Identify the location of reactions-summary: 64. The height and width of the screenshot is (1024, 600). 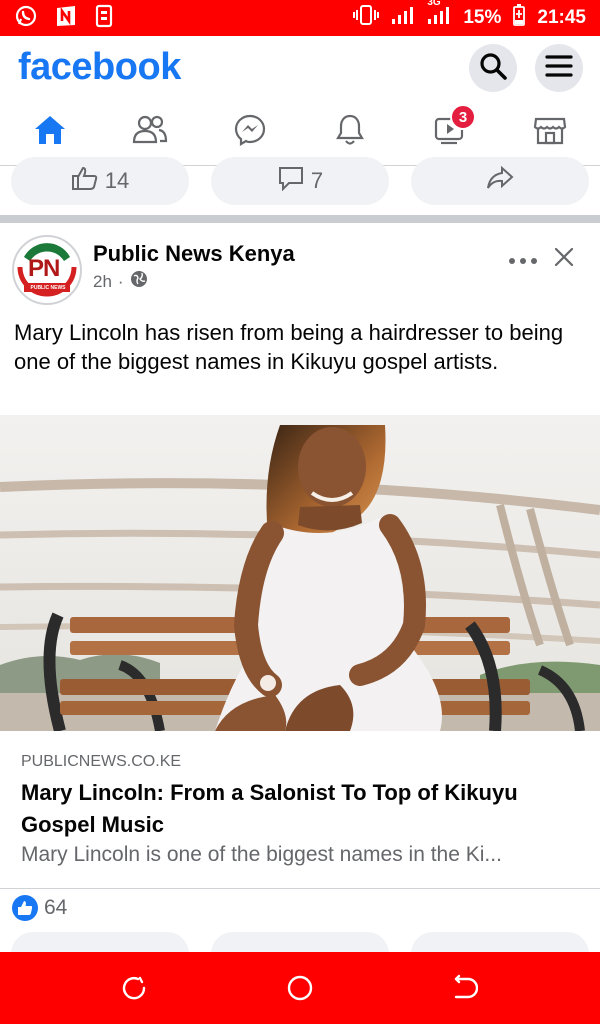
(39, 908).